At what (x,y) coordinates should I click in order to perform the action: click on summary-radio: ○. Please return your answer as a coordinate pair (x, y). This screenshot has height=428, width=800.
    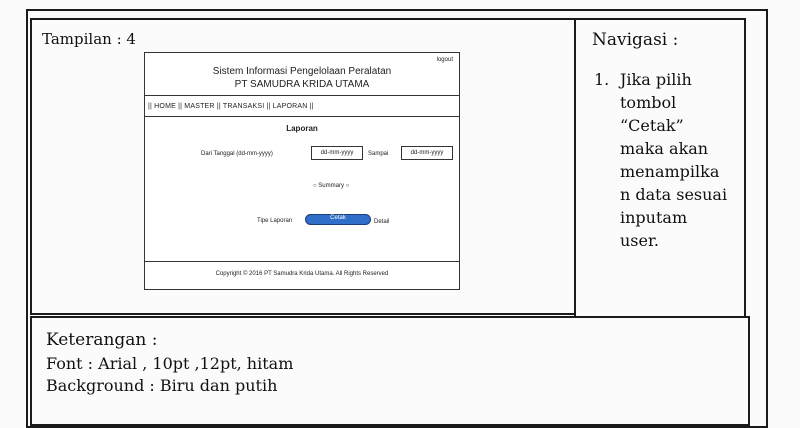
    Looking at the image, I should click on (315, 186).